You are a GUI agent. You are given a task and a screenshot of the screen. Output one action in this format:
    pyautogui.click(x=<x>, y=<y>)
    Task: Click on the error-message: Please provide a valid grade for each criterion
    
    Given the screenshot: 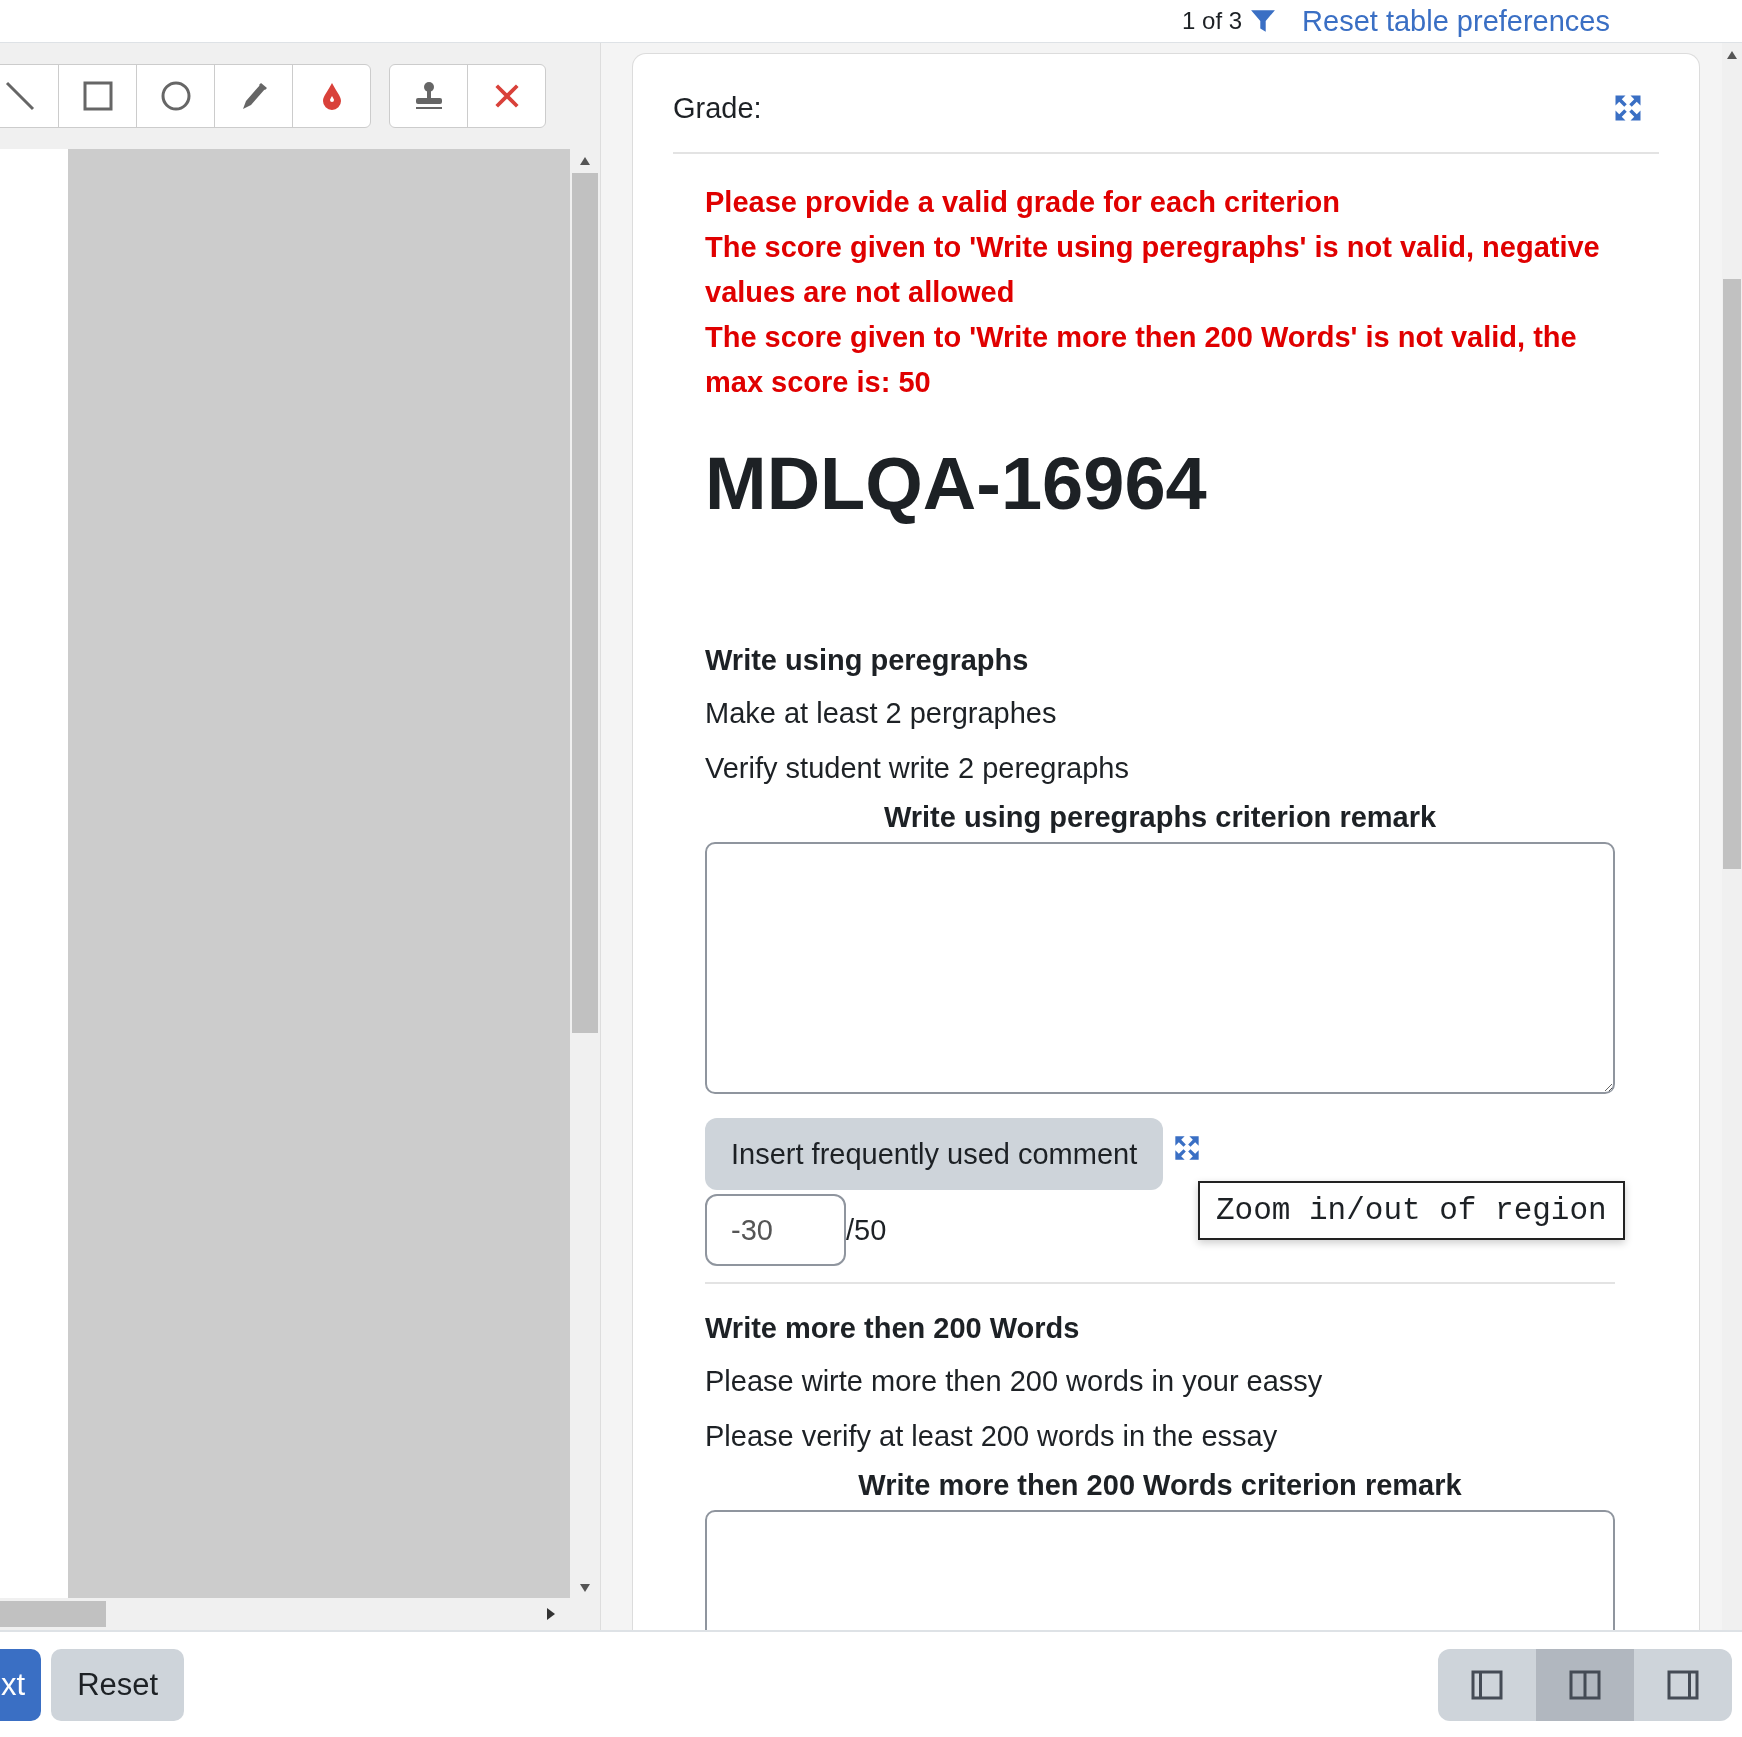 What is the action you would take?
    pyautogui.click(x=1023, y=202)
    